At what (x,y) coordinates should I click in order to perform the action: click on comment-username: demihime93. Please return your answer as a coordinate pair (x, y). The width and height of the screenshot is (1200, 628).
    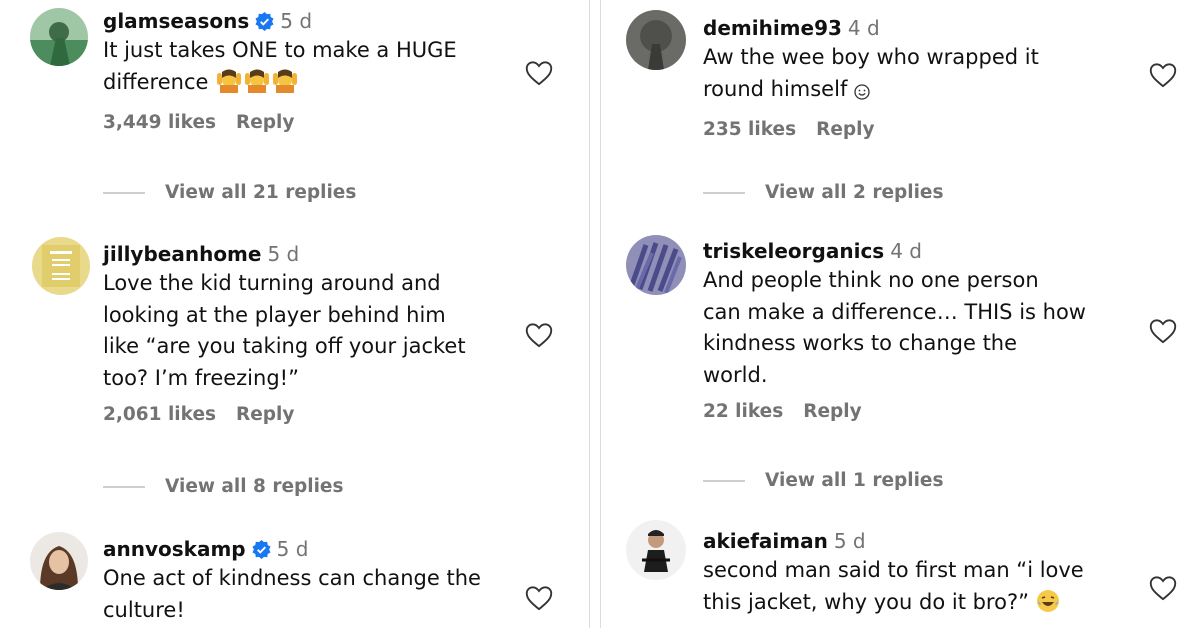
    Looking at the image, I should click on (772, 28).